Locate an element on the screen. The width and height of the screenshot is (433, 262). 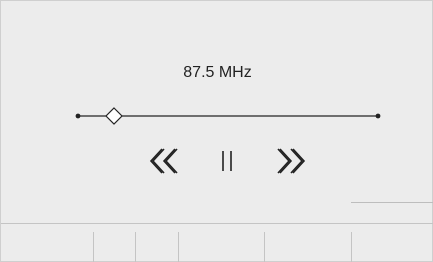
pause-icon is located at coordinates (227, 161).